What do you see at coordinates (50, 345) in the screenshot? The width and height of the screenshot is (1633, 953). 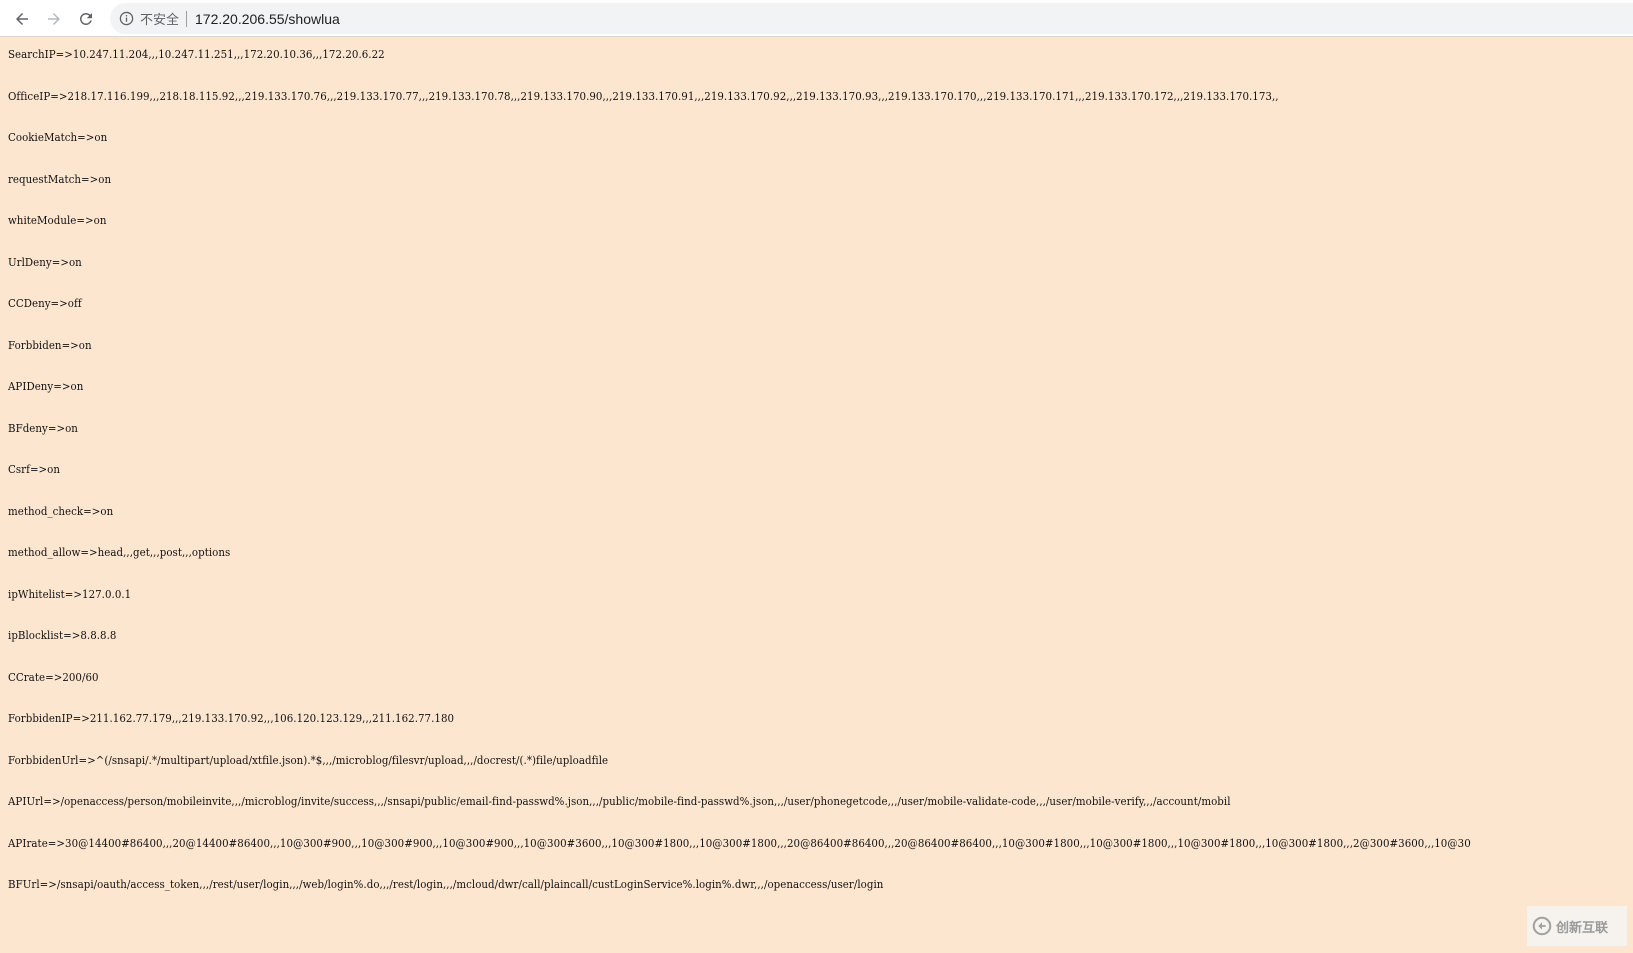 I see `config-line-forbbiden: Forbbiden=>on` at bounding box center [50, 345].